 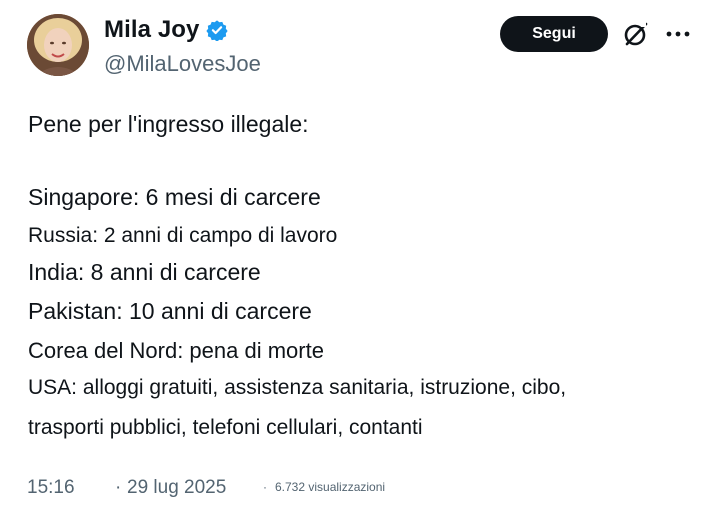 What do you see at coordinates (152, 30) in the screenshot?
I see `author-name: Mila Joy` at bounding box center [152, 30].